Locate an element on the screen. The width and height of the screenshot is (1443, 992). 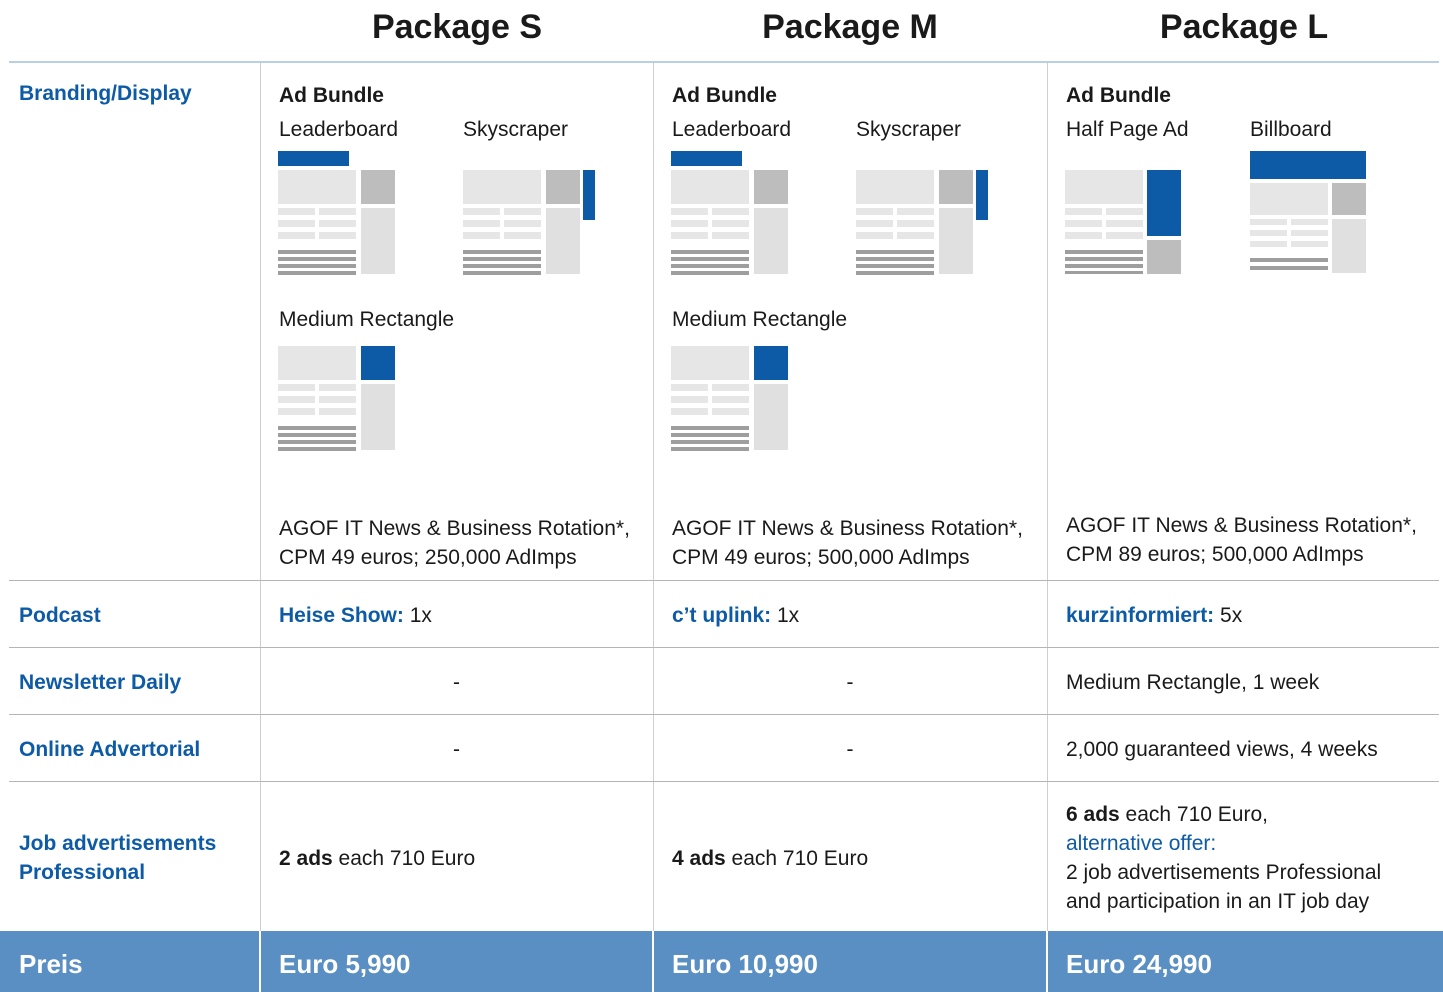
podcast-cell: c’t uplink: 1x is located at coordinates (735, 615).